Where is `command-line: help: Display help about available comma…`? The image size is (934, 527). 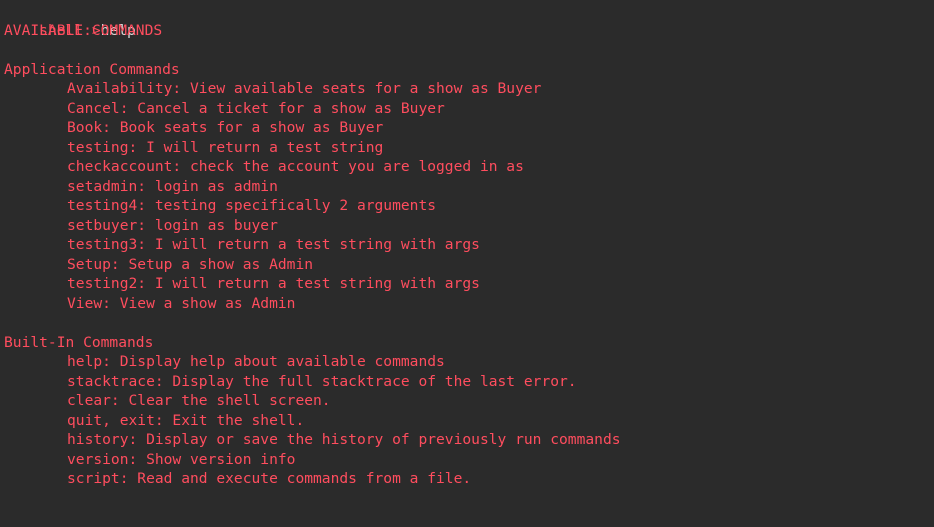 command-line: help: Display help about available comma… is located at coordinates (256, 361).